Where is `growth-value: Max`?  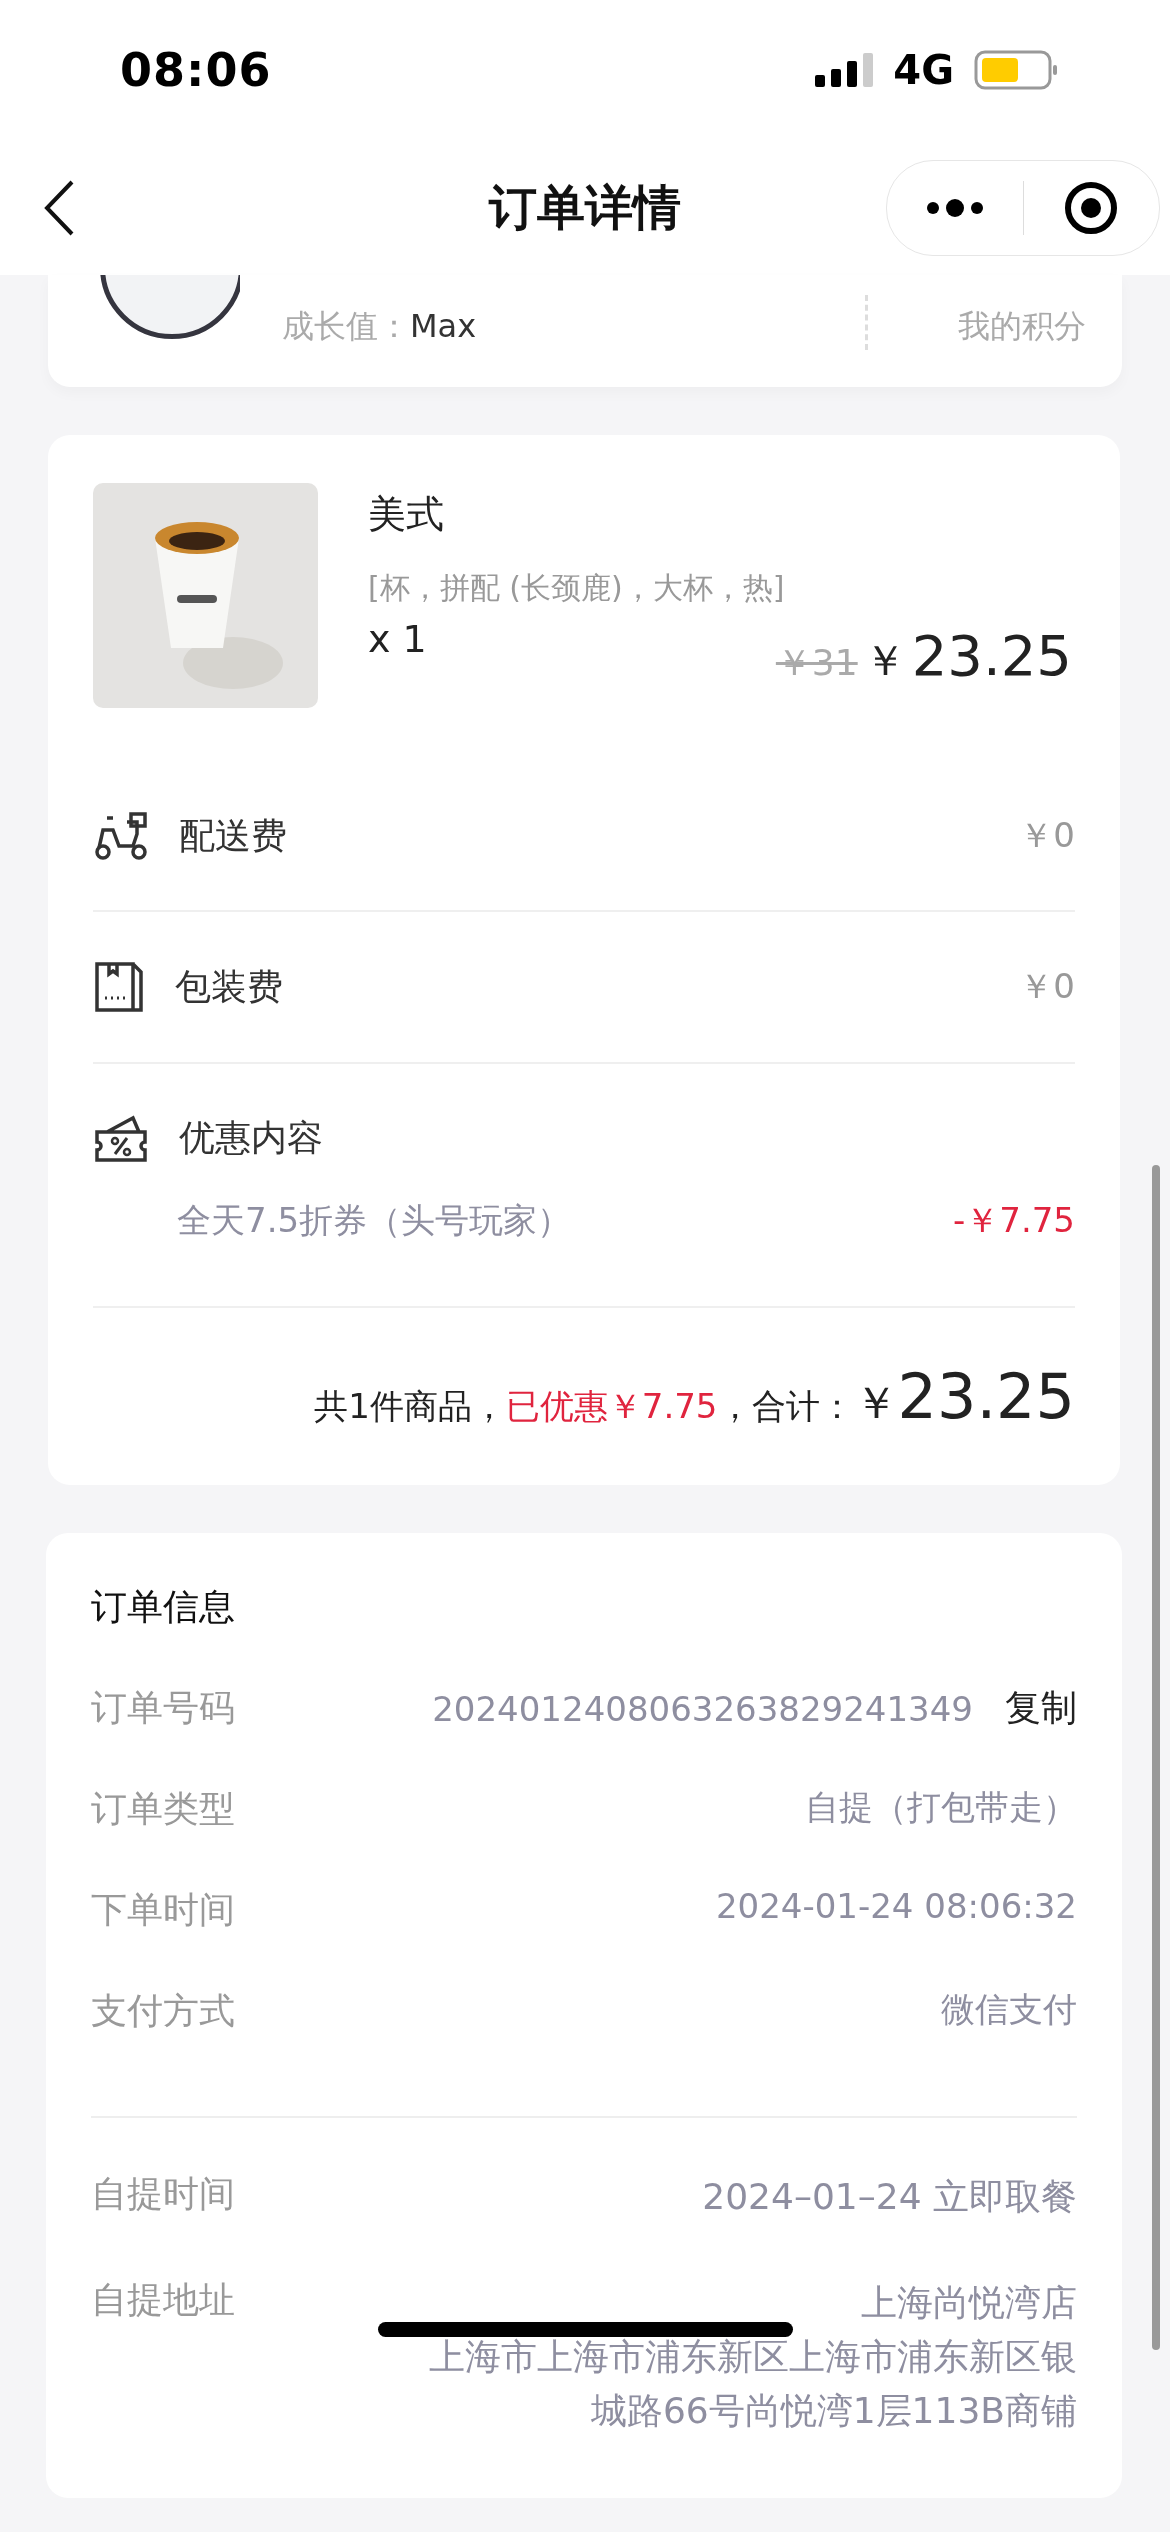 growth-value: Max is located at coordinates (443, 326).